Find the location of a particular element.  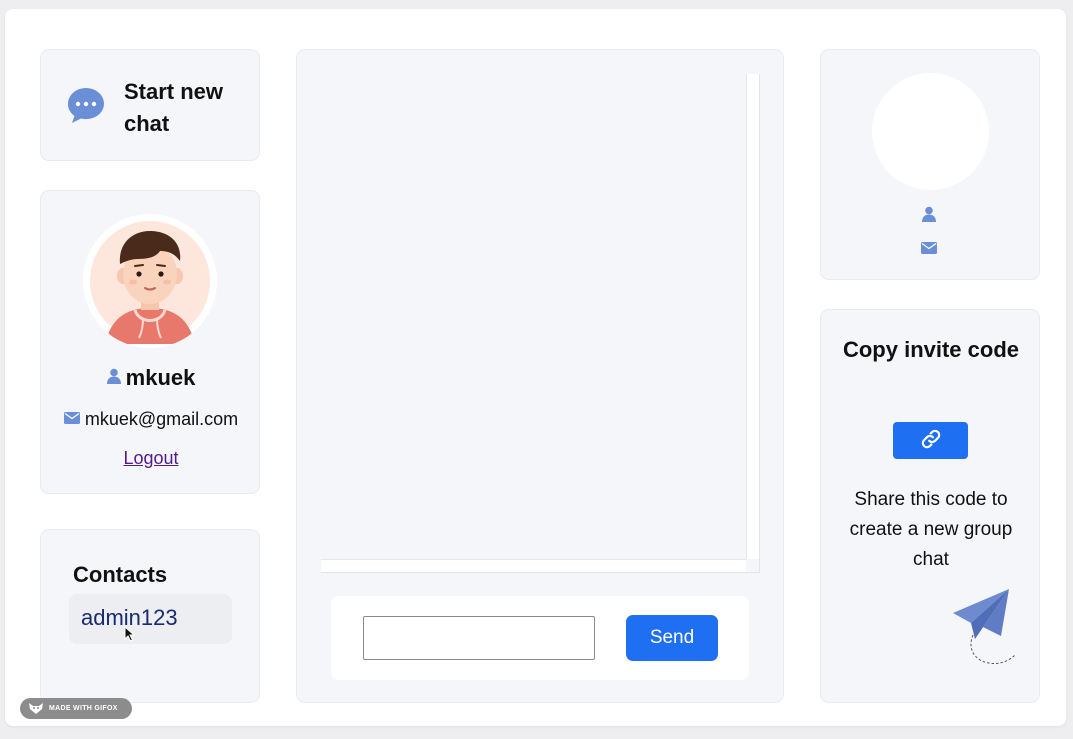

contacts-card: Contacts admin123 is located at coordinates (150, 616).